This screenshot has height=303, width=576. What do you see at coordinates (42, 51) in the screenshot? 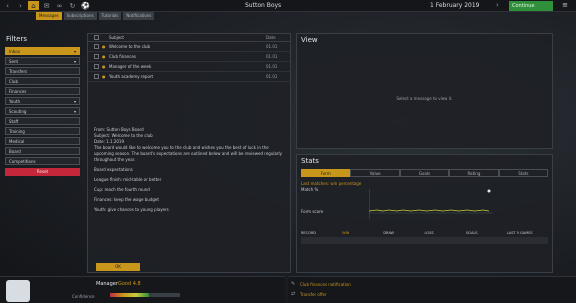
I see `filter-item: Inbox ▾` at bounding box center [42, 51].